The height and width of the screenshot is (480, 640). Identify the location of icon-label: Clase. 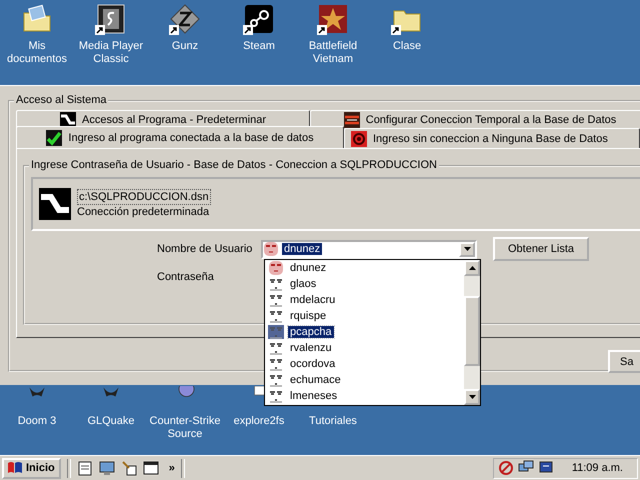
(407, 46).